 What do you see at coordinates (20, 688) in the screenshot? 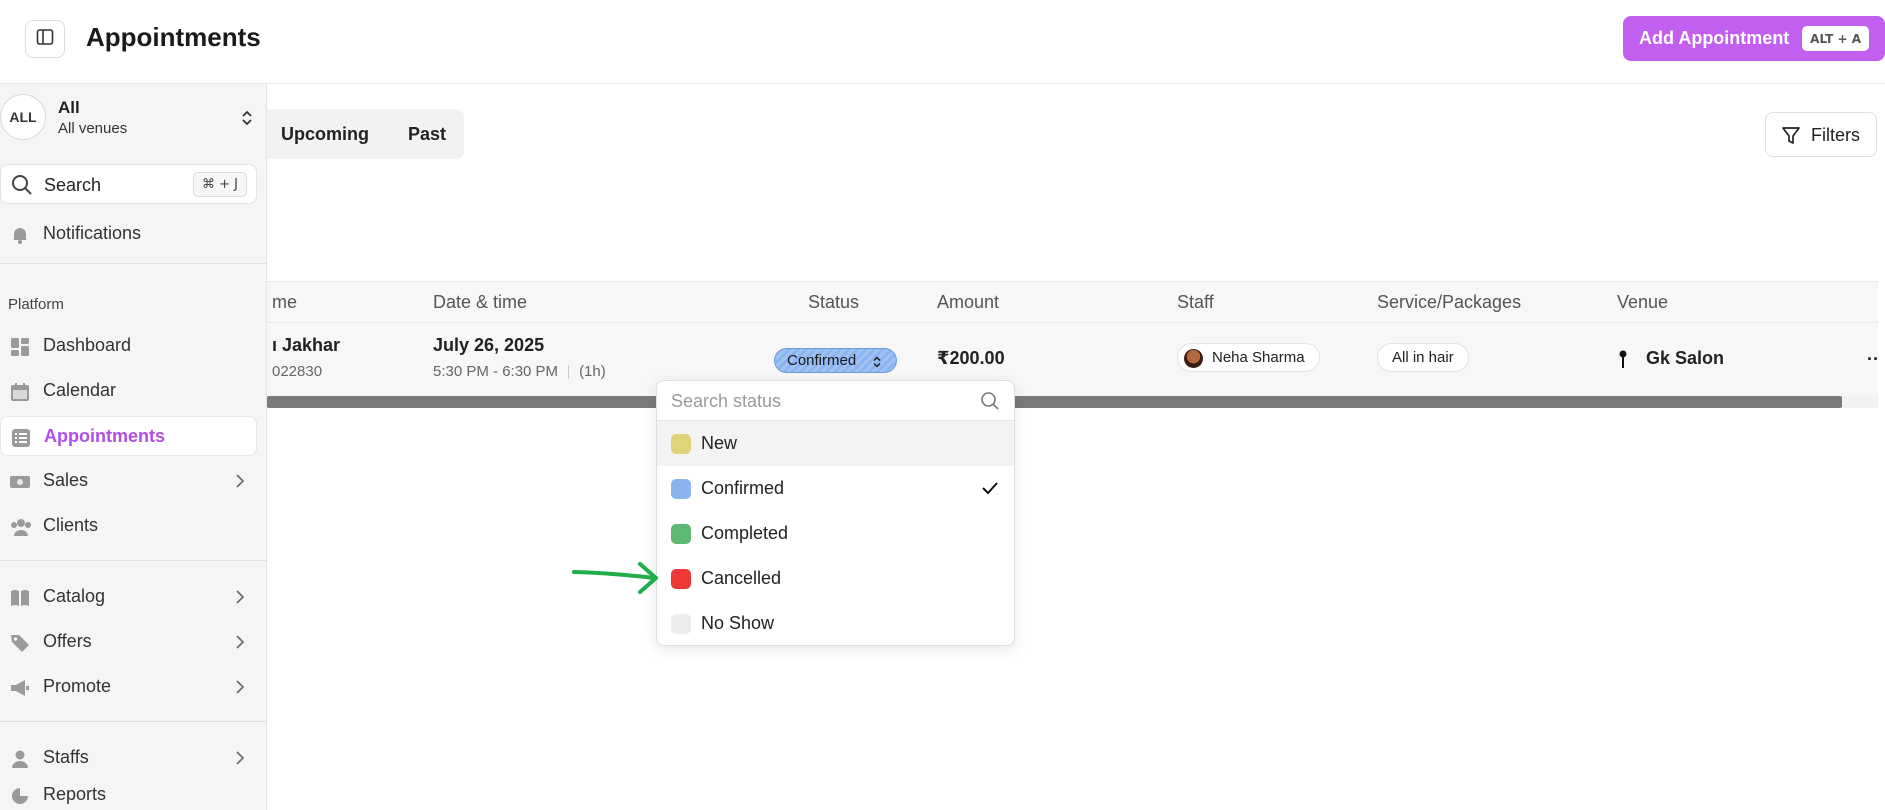
I see `megaphone-icon` at bounding box center [20, 688].